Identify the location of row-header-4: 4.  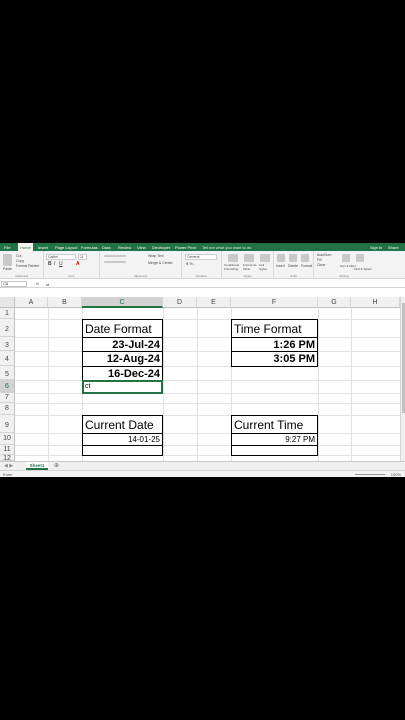
(7, 358).